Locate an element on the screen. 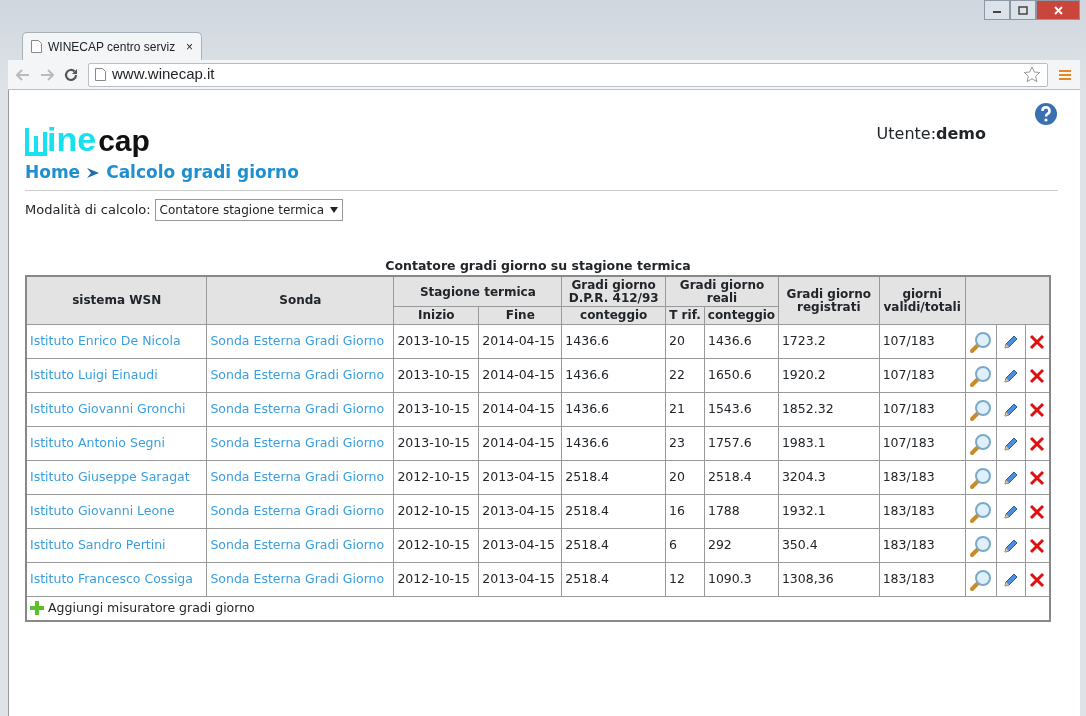 This screenshot has width=1086, height=716. system-link: Istituto Antonio Segni is located at coordinates (116, 443).